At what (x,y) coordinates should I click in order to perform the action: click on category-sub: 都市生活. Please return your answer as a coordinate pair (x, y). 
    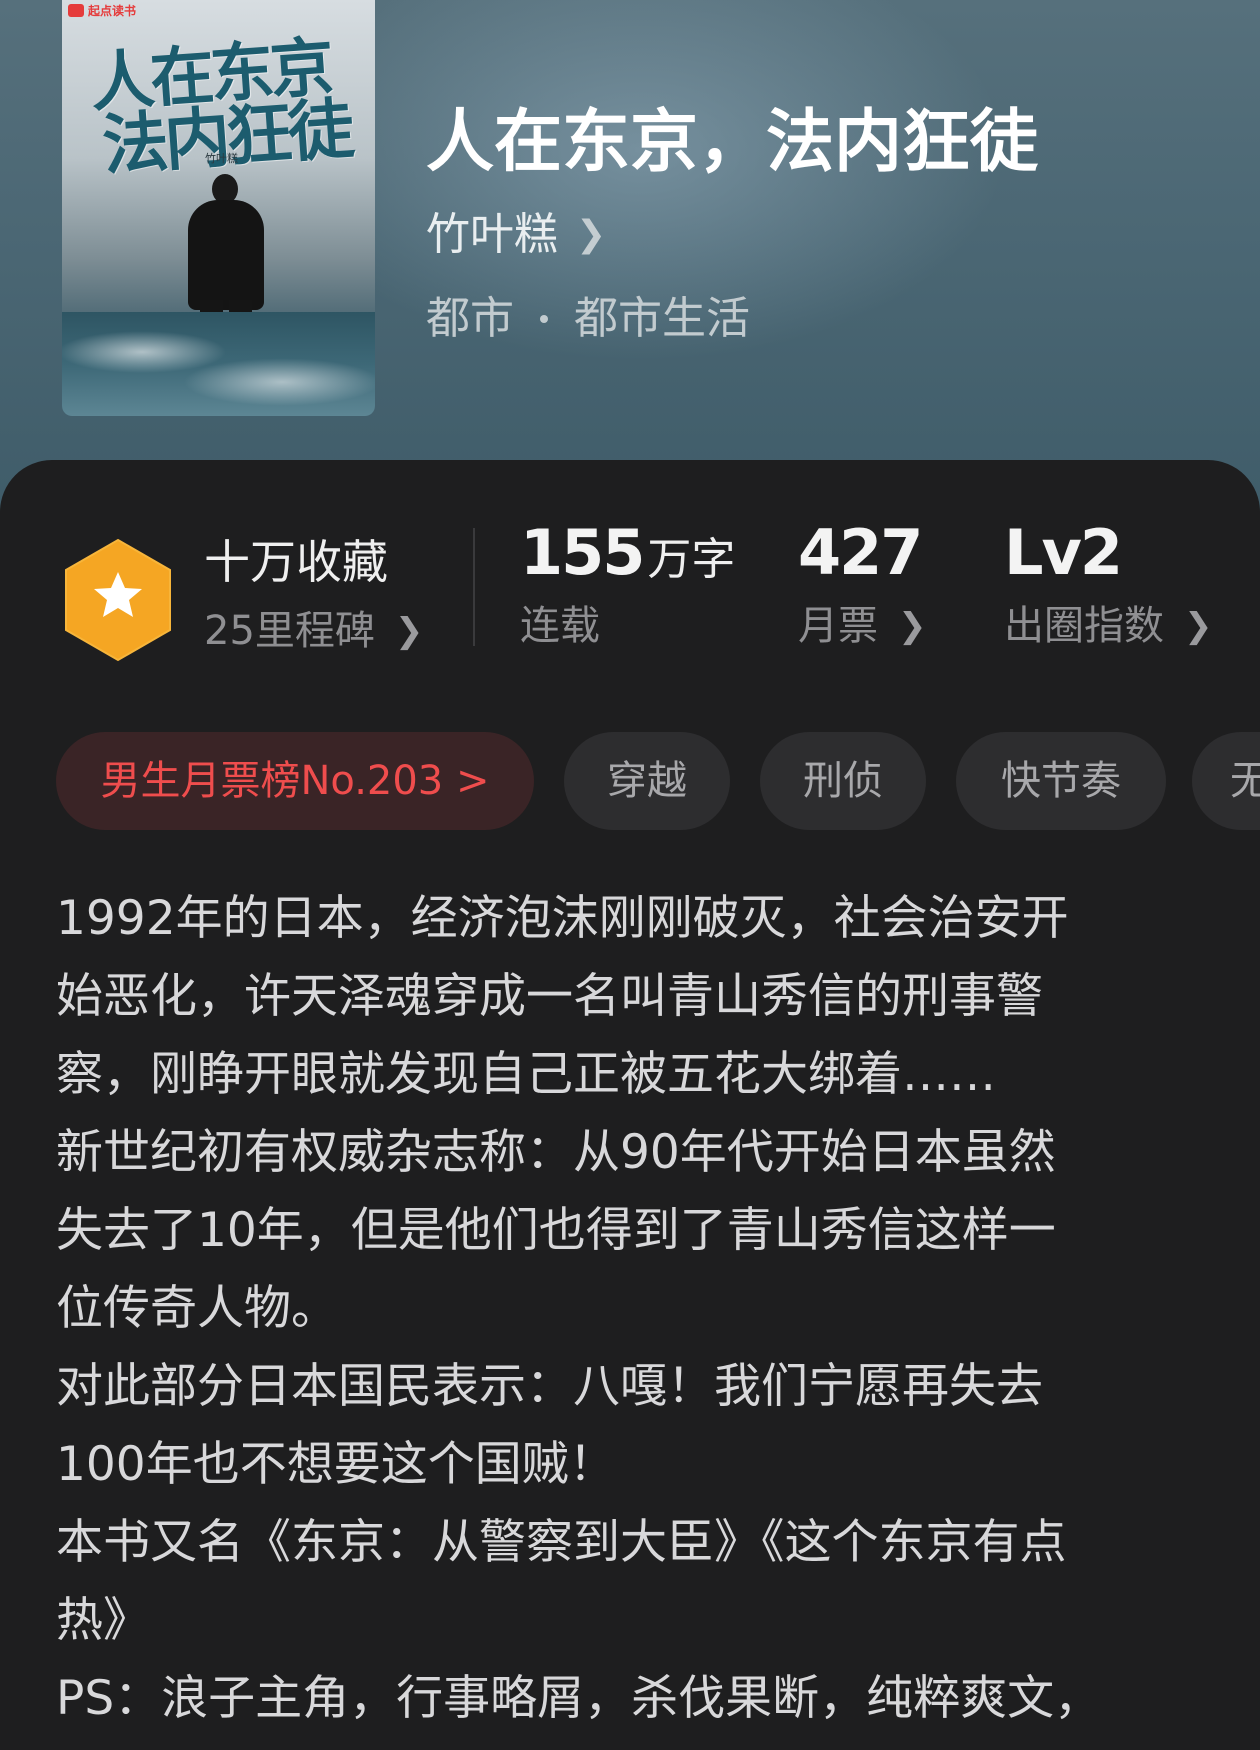
    Looking at the image, I should click on (662, 318).